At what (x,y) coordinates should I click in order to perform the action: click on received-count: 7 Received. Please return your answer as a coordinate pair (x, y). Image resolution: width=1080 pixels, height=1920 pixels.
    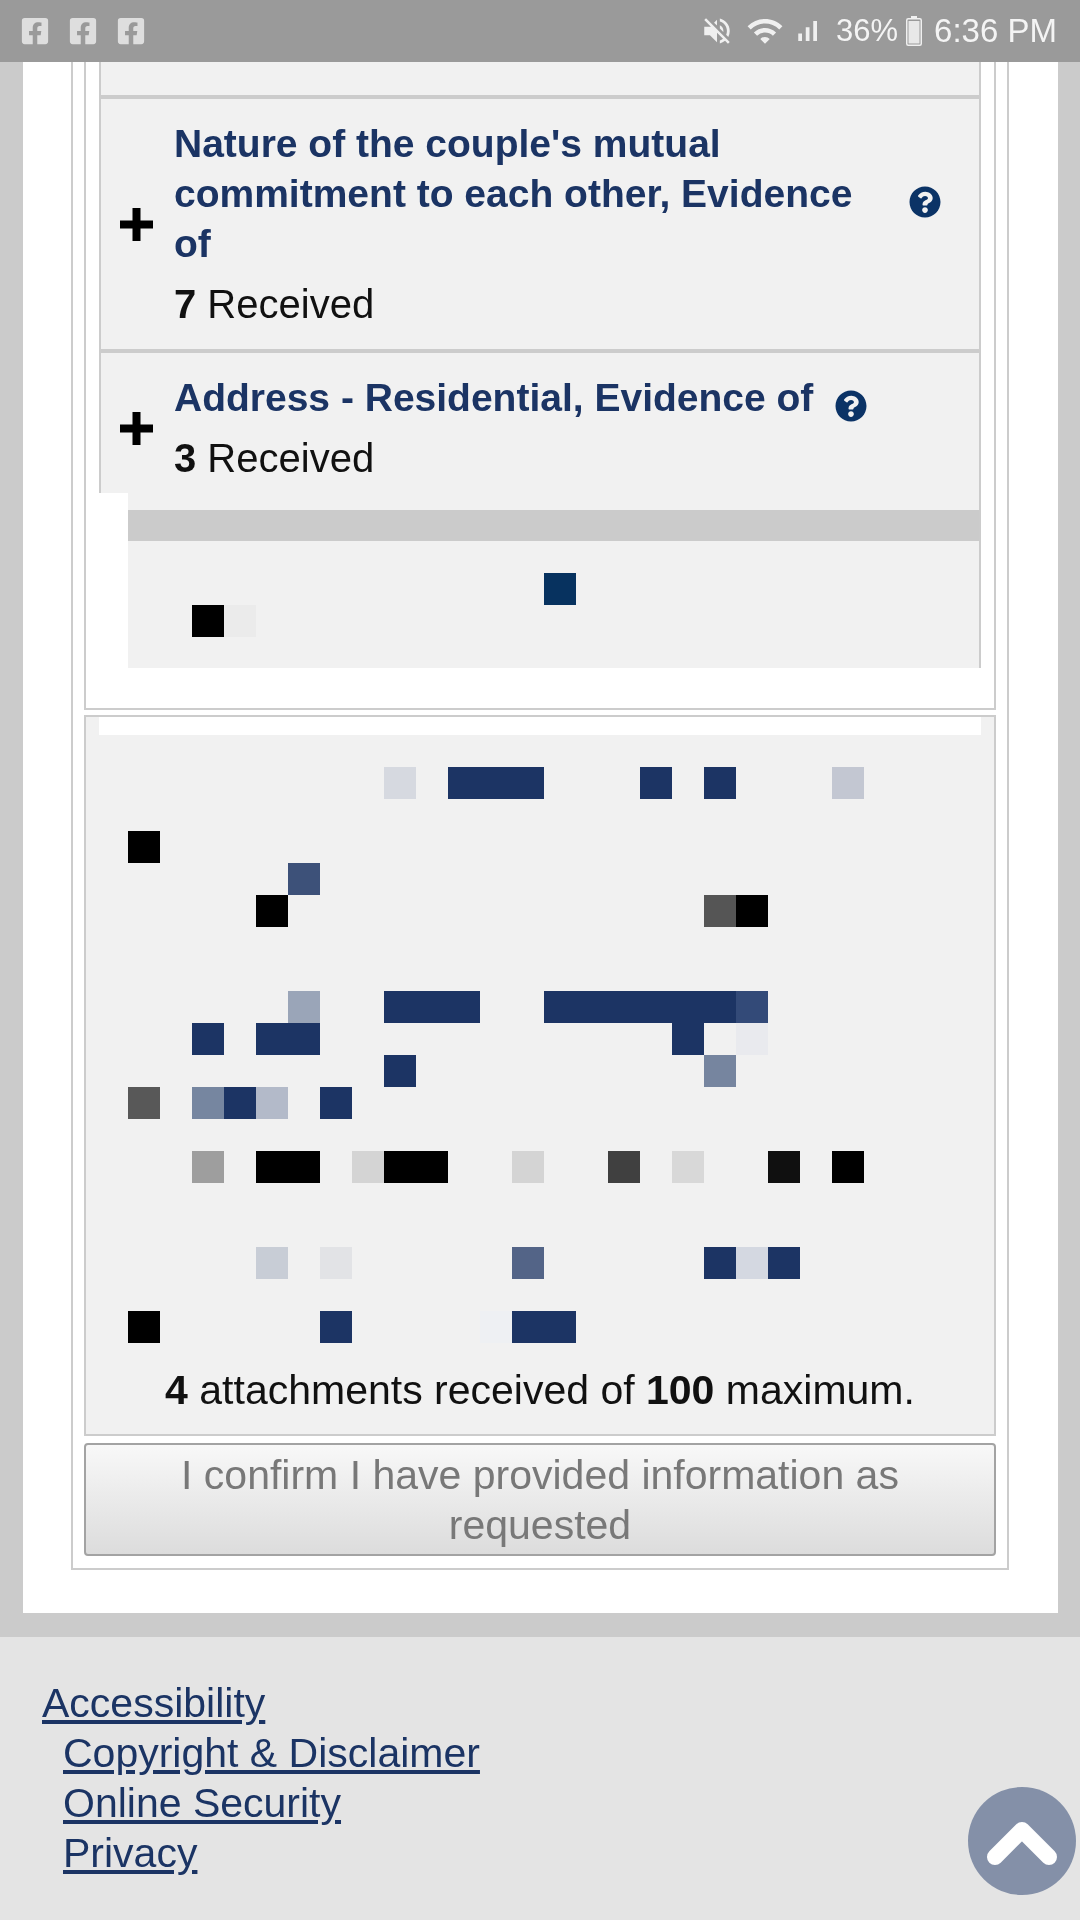
    Looking at the image, I should click on (275, 304).